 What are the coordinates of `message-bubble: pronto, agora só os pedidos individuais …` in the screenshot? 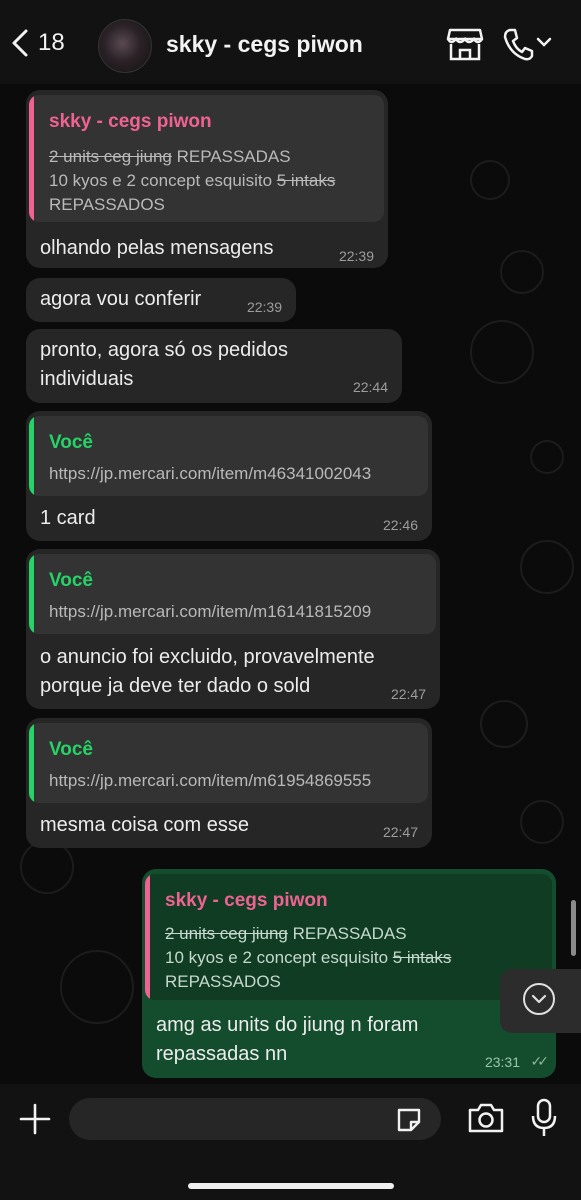 It's located at (214, 366).